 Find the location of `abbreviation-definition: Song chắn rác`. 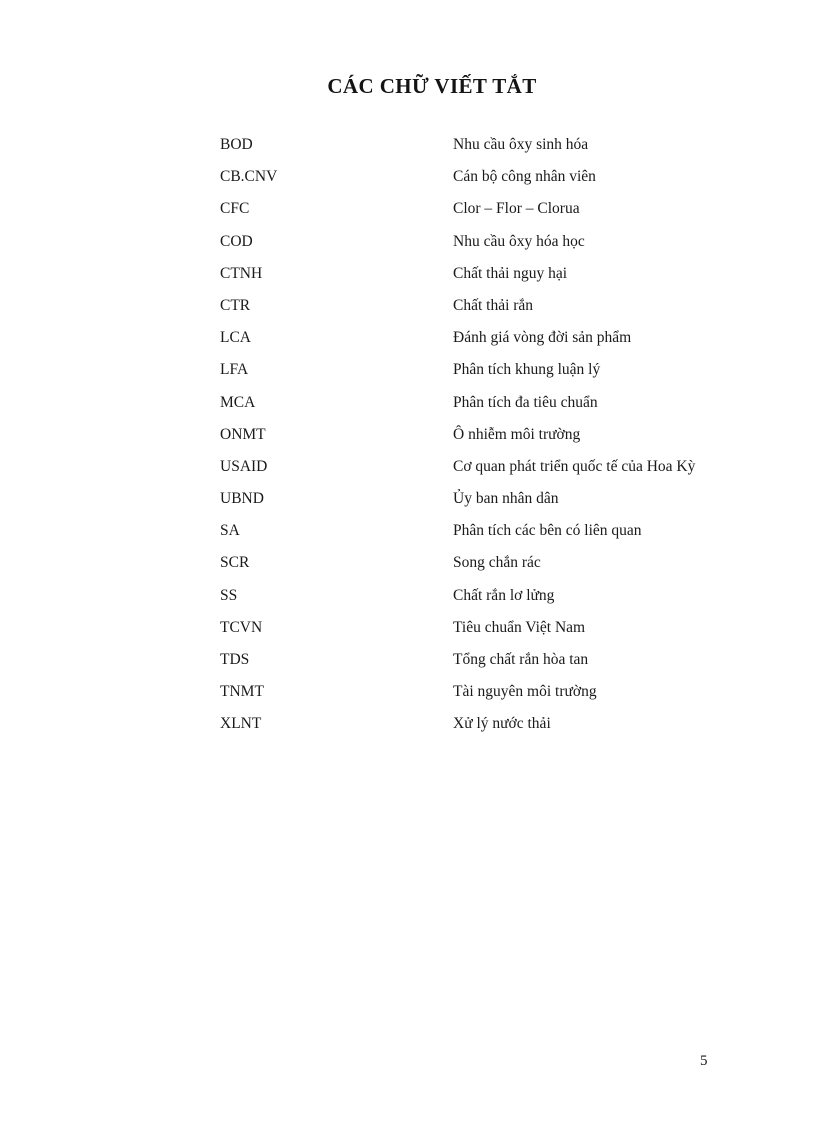

abbreviation-definition: Song chắn rác is located at coordinates (497, 563).